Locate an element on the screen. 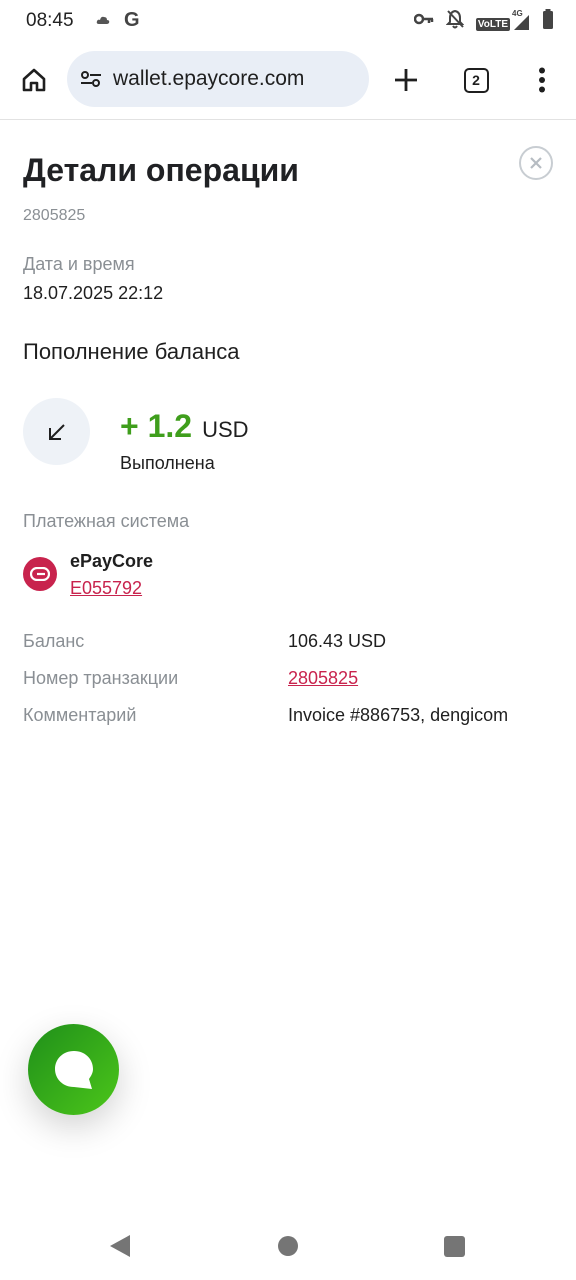 The width and height of the screenshot is (576, 1280). system-nav-bar is located at coordinates (288, 1245).